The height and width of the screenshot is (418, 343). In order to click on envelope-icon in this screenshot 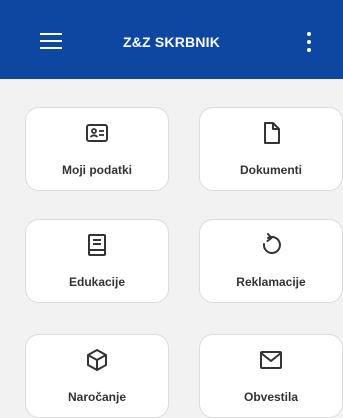, I will do `click(271, 360)`.